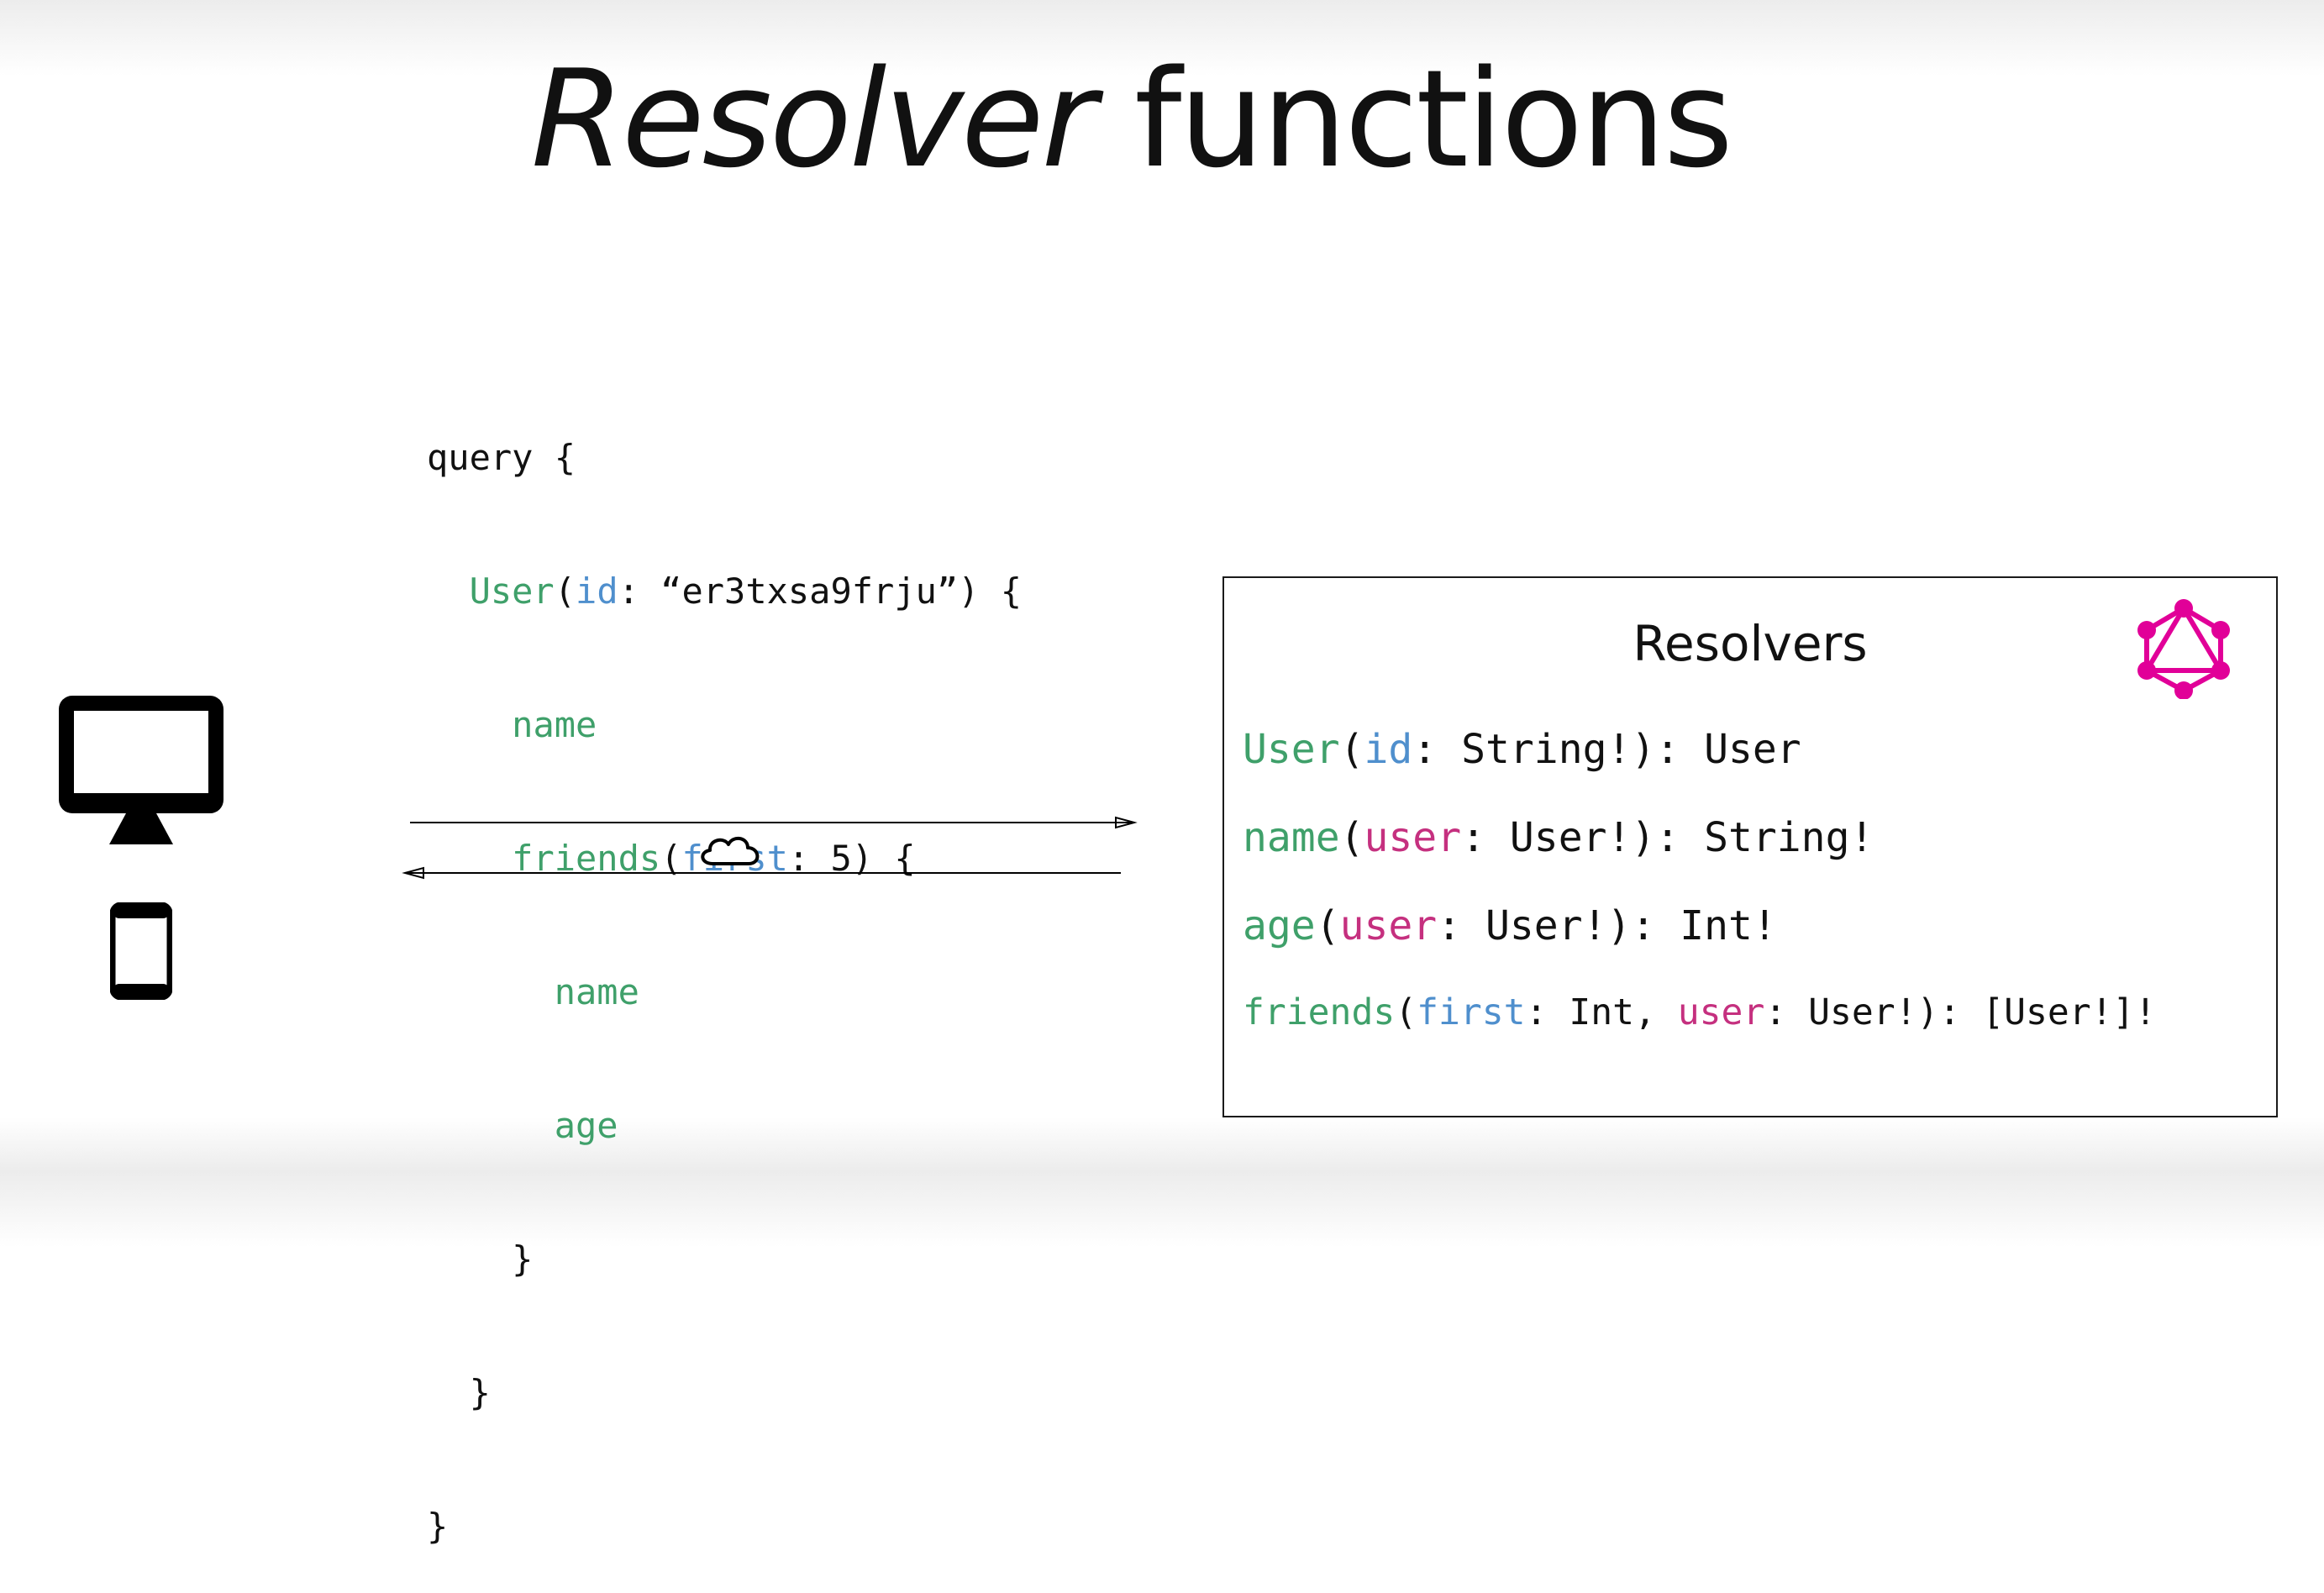  I want to click on arrow-right-icon, so click(774, 822).